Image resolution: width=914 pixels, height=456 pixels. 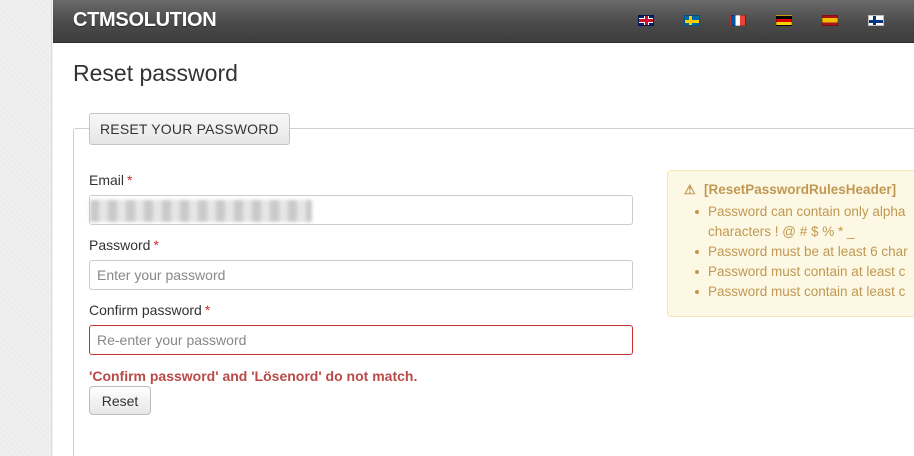 I want to click on warning-icon: ⚠, so click(x=690, y=189).